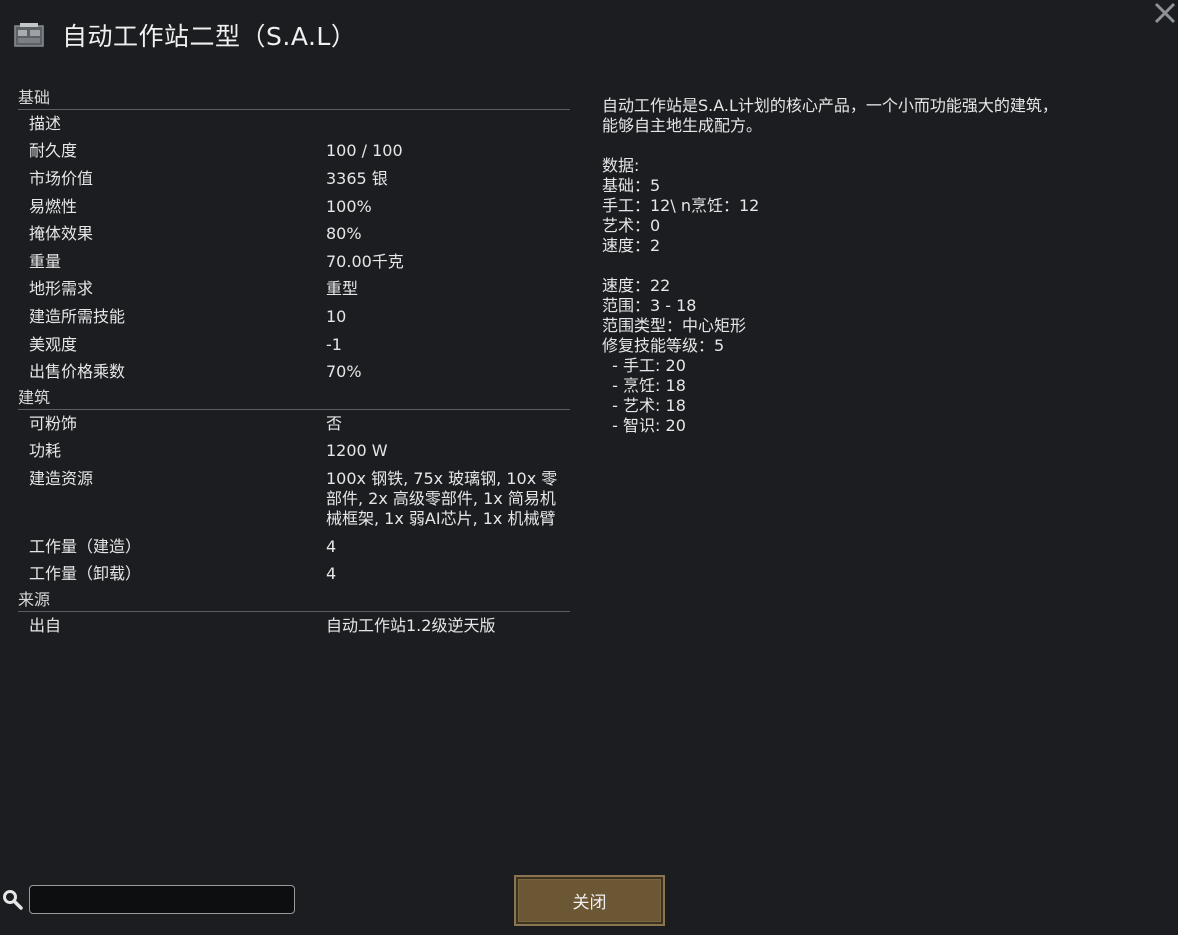 Image resolution: width=1178 pixels, height=935 pixels. What do you see at coordinates (53, 206) in the screenshot?
I see `stat-label: 易燃性` at bounding box center [53, 206].